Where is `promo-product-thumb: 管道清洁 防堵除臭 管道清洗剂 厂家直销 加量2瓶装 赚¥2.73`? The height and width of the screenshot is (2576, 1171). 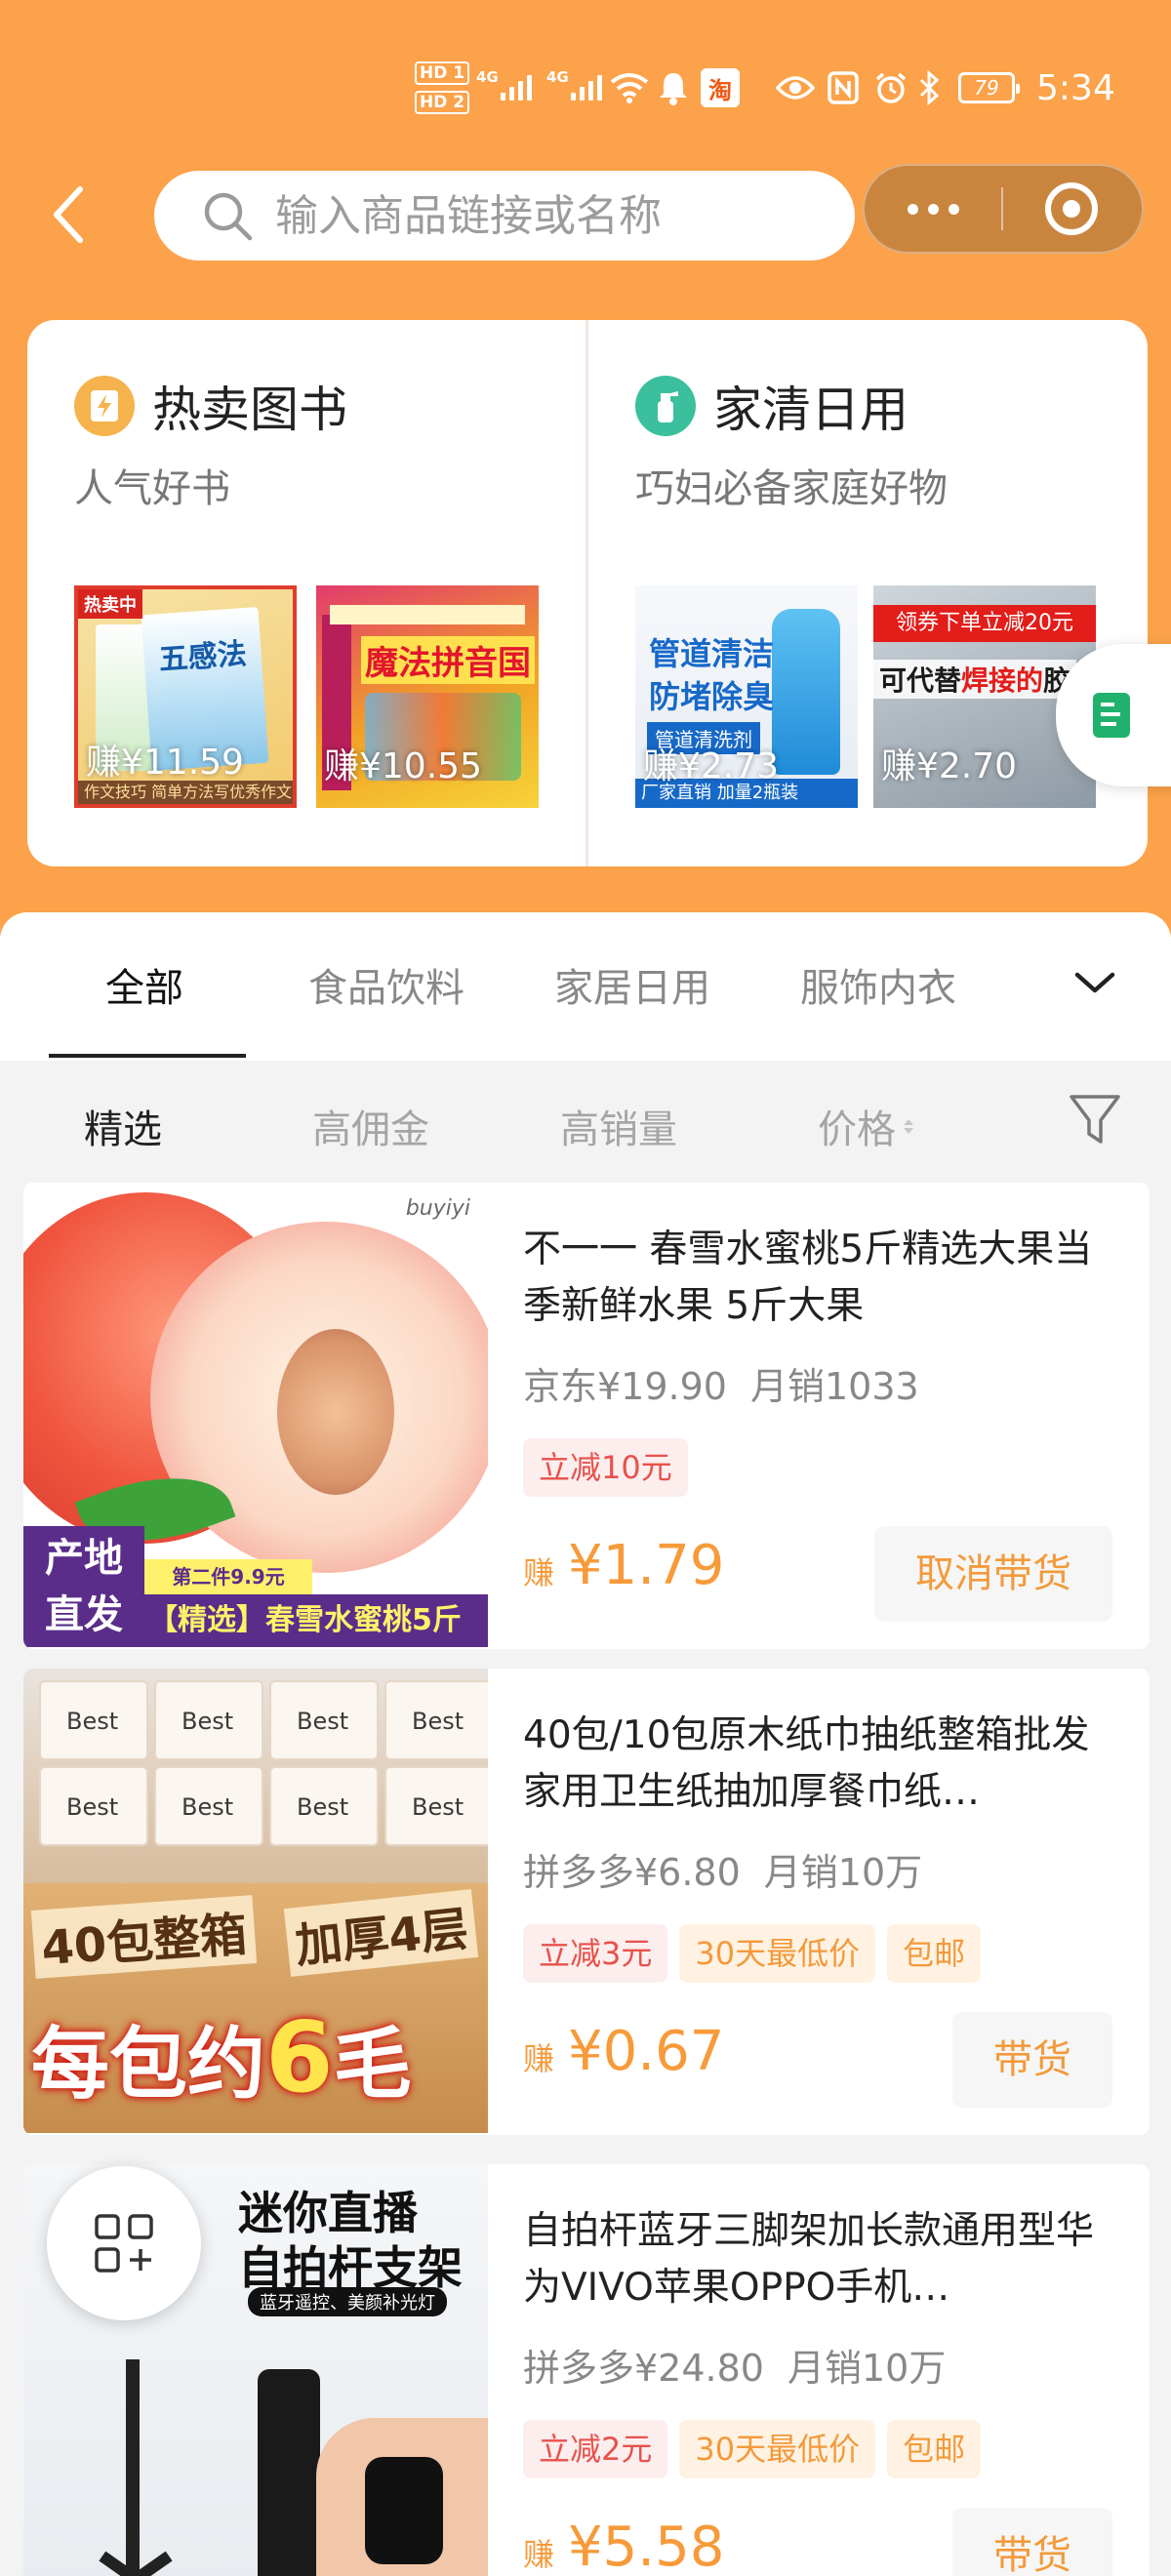 promo-product-thumb: 管道清洁 防堵除臭 管道清洗剂 厂家直销 加量2瓶装 赚¥2.73 is located at coordinates (746, 696).